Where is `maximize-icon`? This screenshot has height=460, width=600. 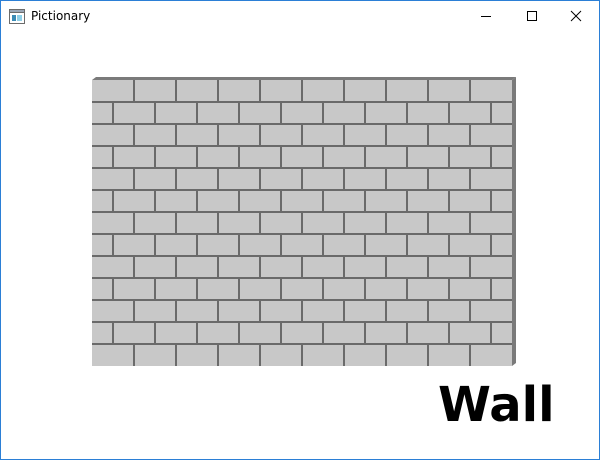 maximize-icon is located at coordinates (532, 16).